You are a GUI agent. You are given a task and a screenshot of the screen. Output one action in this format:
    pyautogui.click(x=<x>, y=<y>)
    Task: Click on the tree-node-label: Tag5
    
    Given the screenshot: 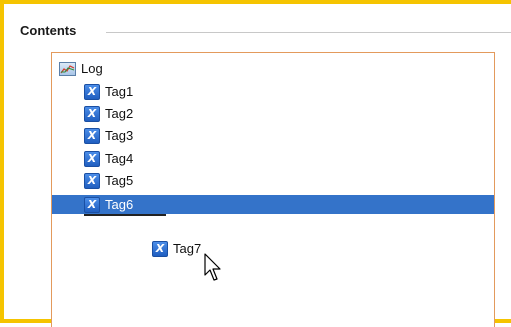 What is the action you would take?
    pyautogui.click(x=119, y=180)
    